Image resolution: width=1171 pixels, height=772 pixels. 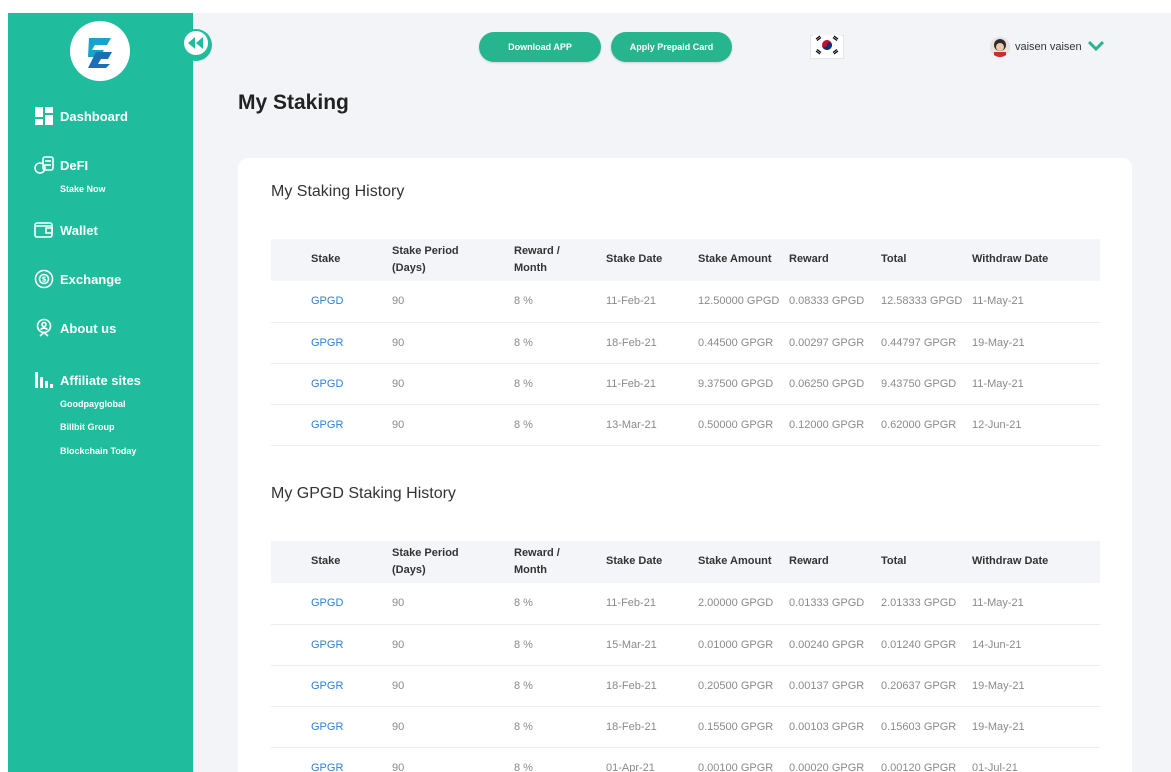 I want to click on column-header-label: Total, so click(x=894, y=259).